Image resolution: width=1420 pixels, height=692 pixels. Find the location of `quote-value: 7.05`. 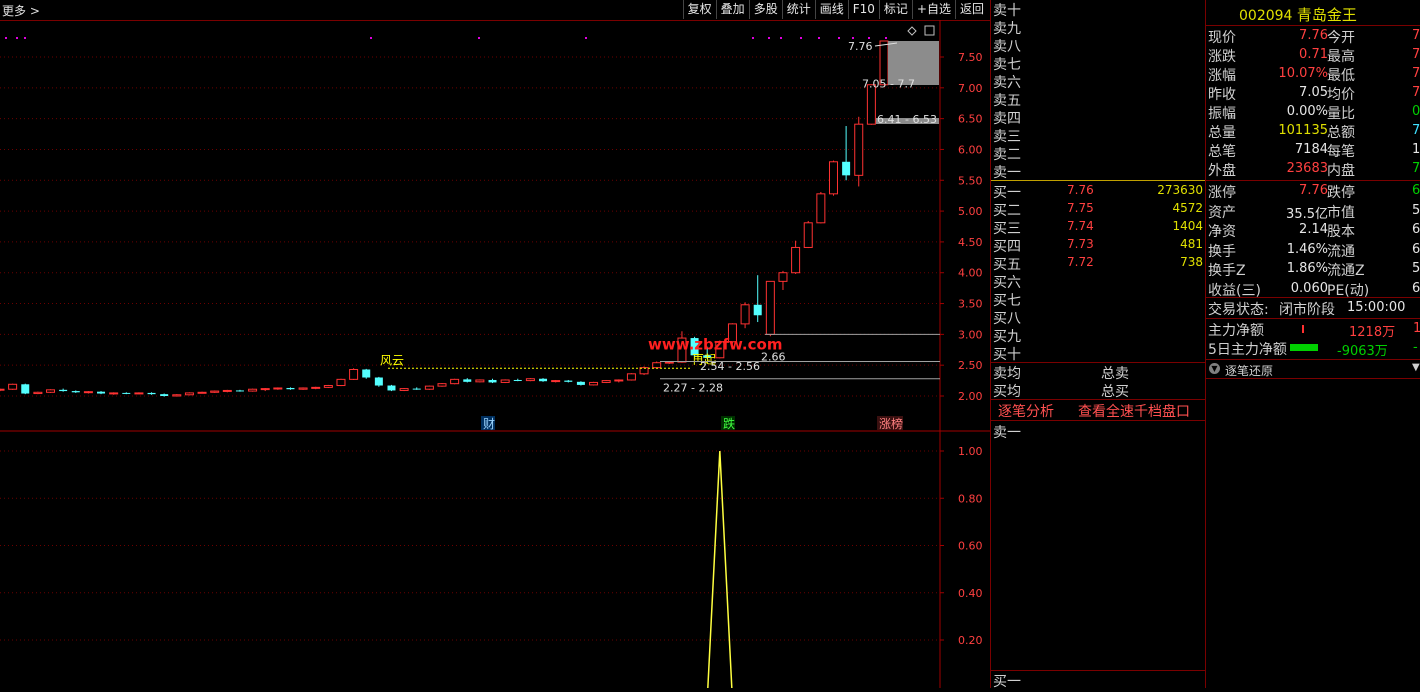

quote-value: 7.05 is located at coordinates (1313, 92).